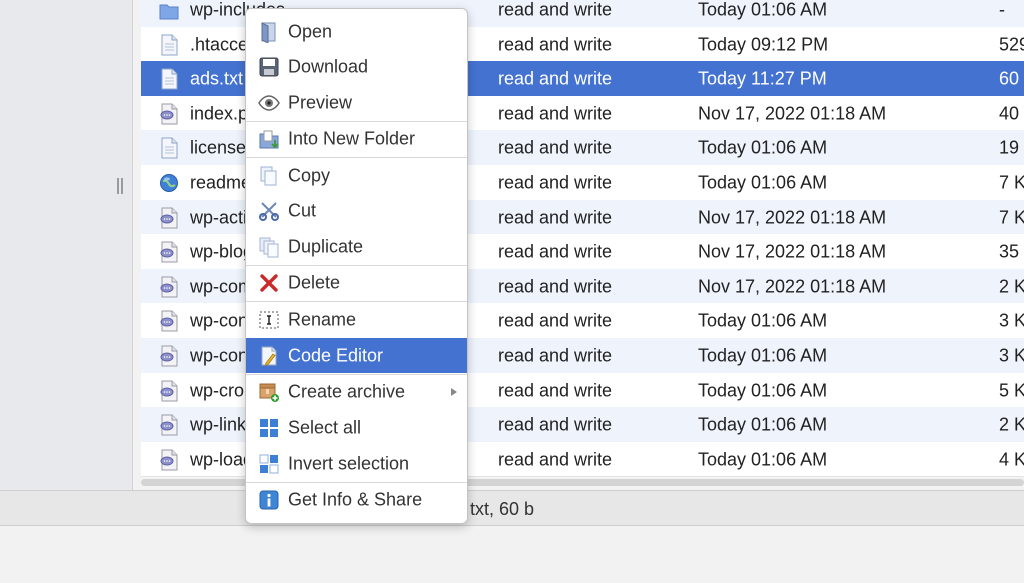 The image size is (1024, 583). What do you see at coordinates (269, 211) in the screenshot?
I see `scissors-icon` at bounding box center [269, 211].